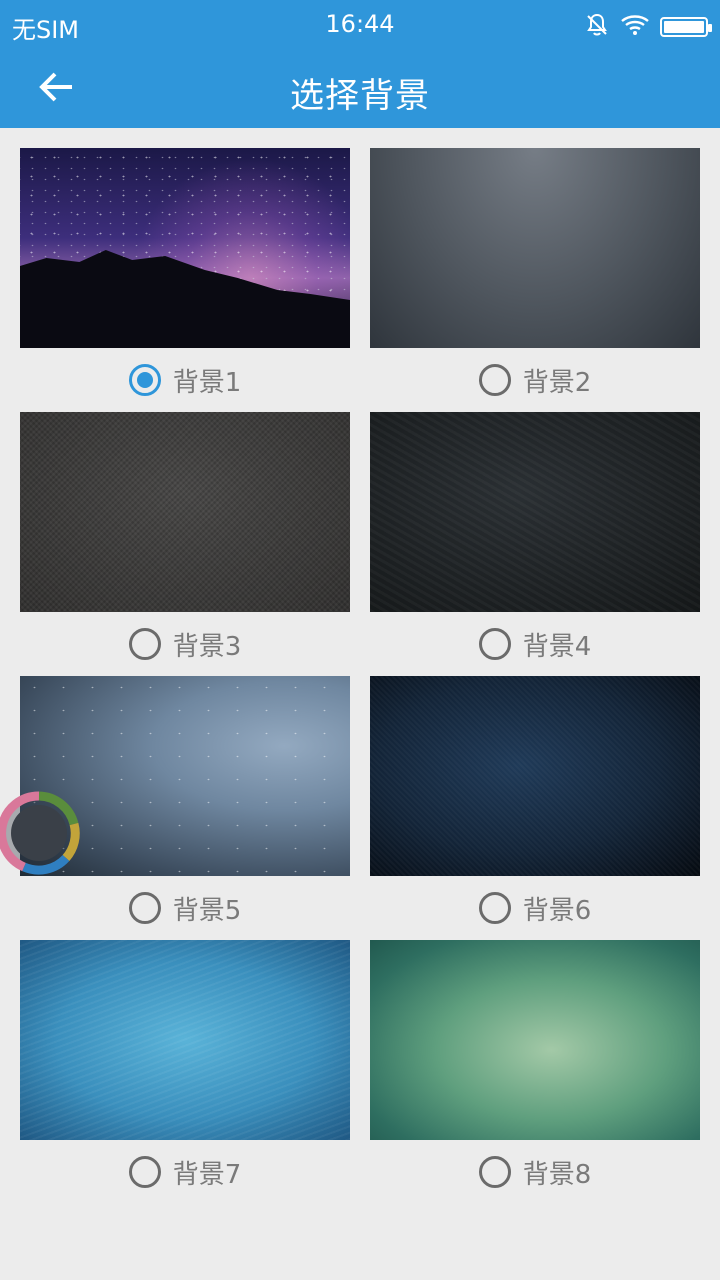 Image resolution: width=720 pixels, height=1280 pixels. I want to click on background-option-7: 背景7, so click(185, 1172).